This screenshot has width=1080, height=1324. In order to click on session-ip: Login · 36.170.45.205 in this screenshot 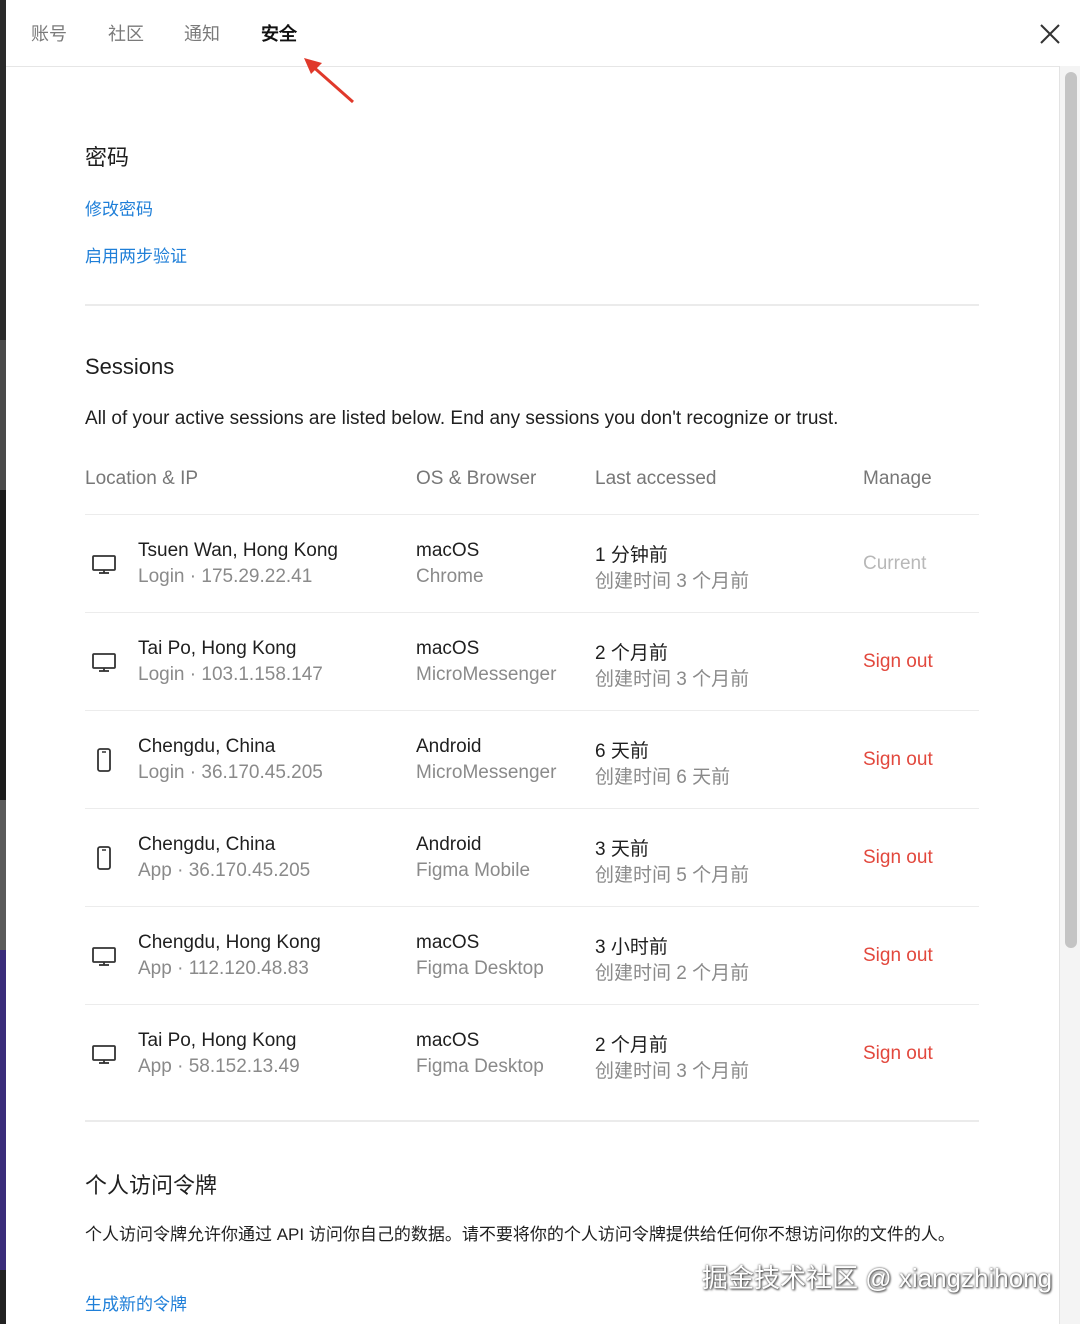, I will do `click(230, 772)`.